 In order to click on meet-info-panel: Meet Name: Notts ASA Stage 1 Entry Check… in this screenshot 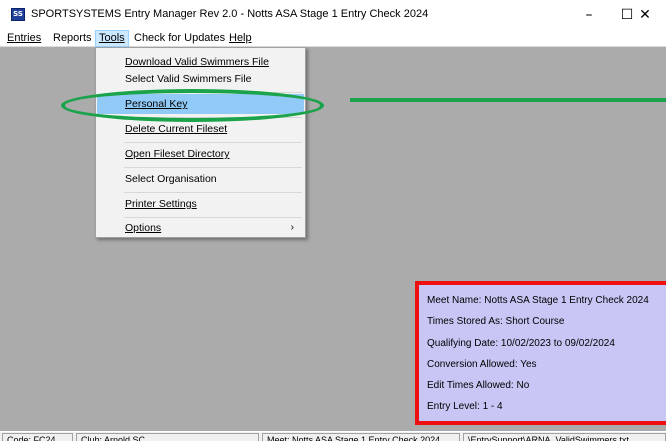, I will do `click(540, 353)`.